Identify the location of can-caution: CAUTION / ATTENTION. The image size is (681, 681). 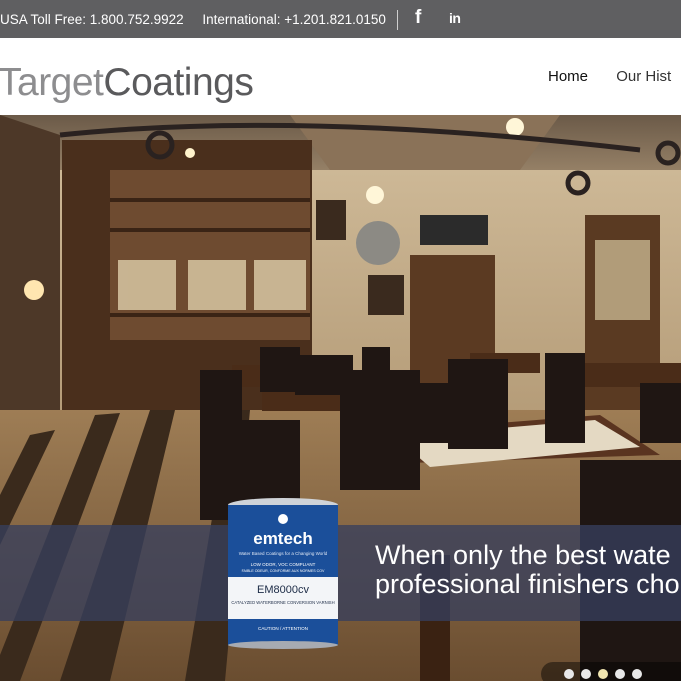
(283, 628).